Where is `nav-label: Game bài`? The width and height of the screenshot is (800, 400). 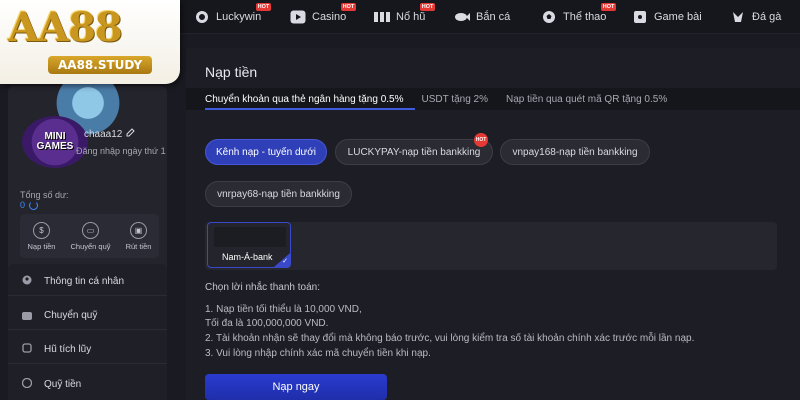
nav-label: Game bài is located at coordinates (678, 17).